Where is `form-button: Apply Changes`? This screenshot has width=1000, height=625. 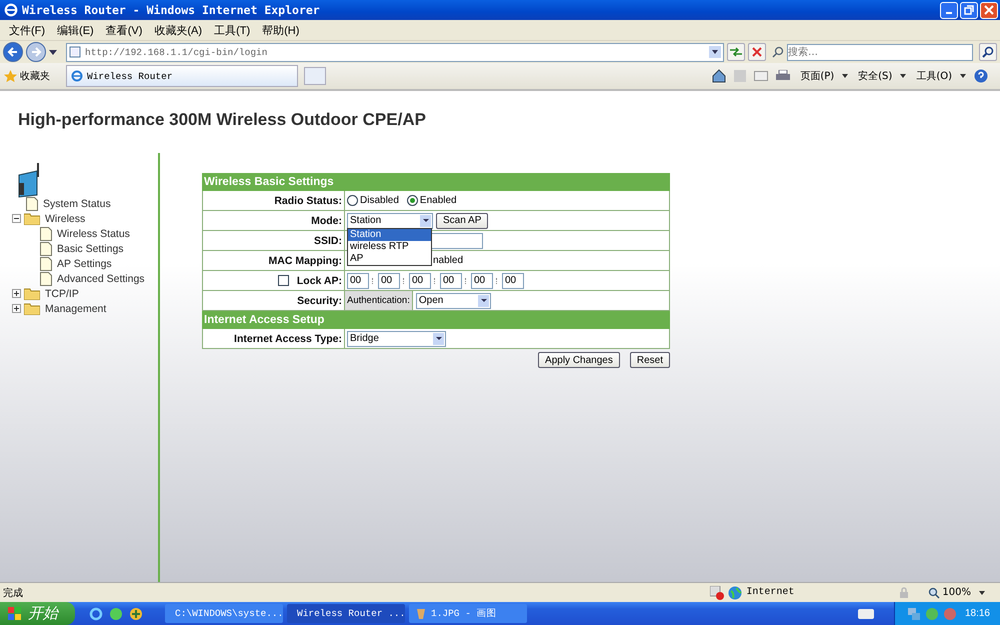
form-button: Apply Changes is located at coordinates (579, 360).